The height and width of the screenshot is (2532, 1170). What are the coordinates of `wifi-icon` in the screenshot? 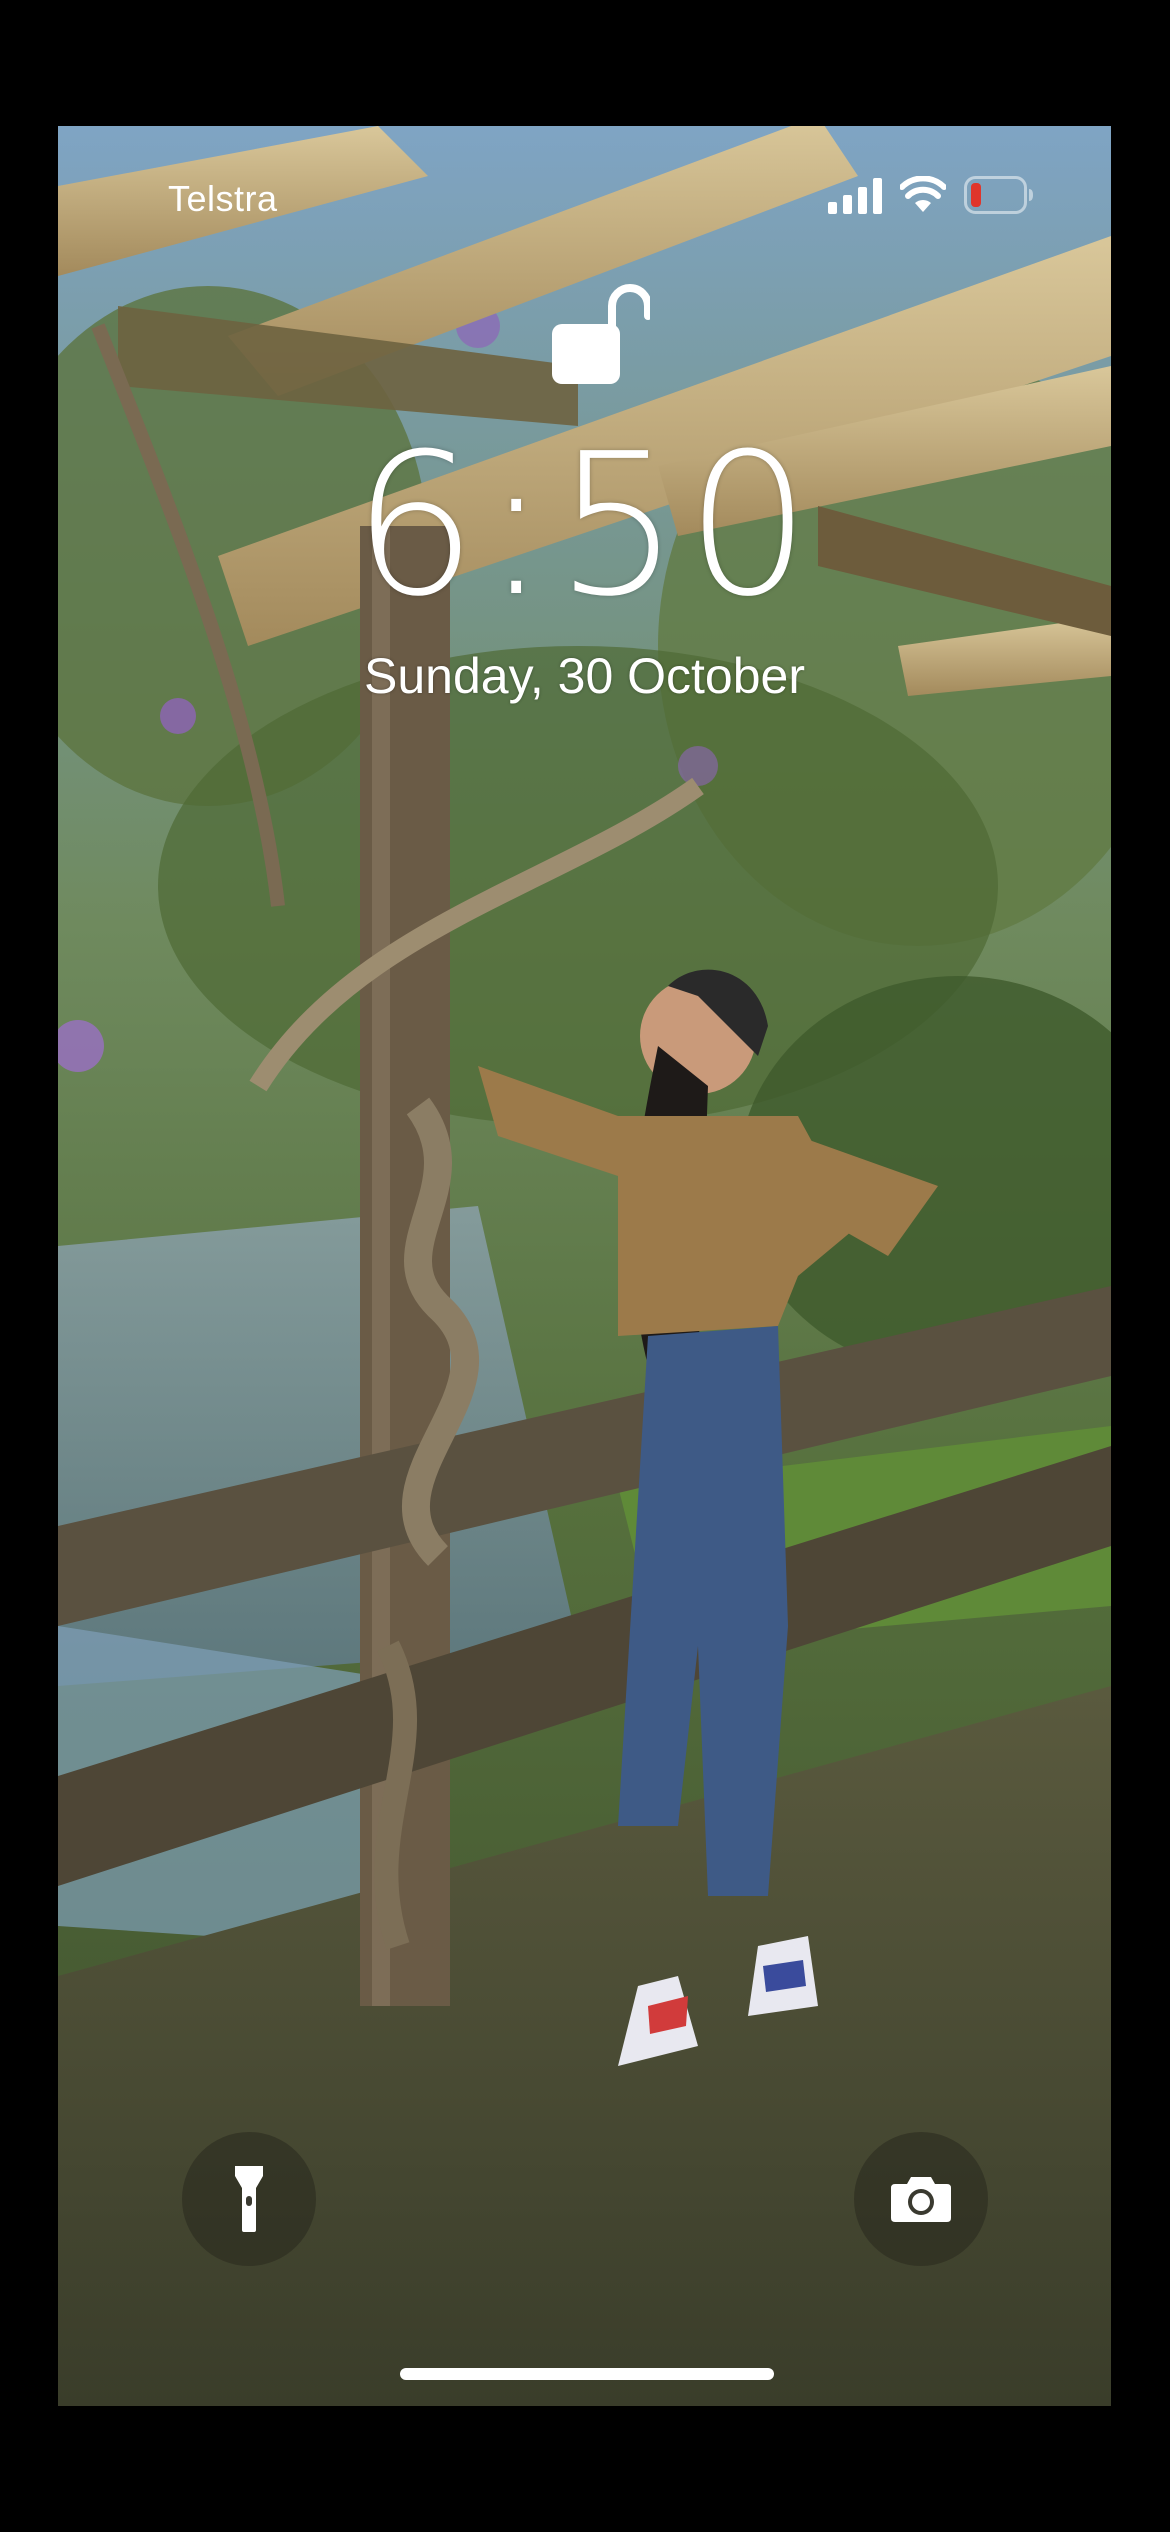 It's located at (923, 194).